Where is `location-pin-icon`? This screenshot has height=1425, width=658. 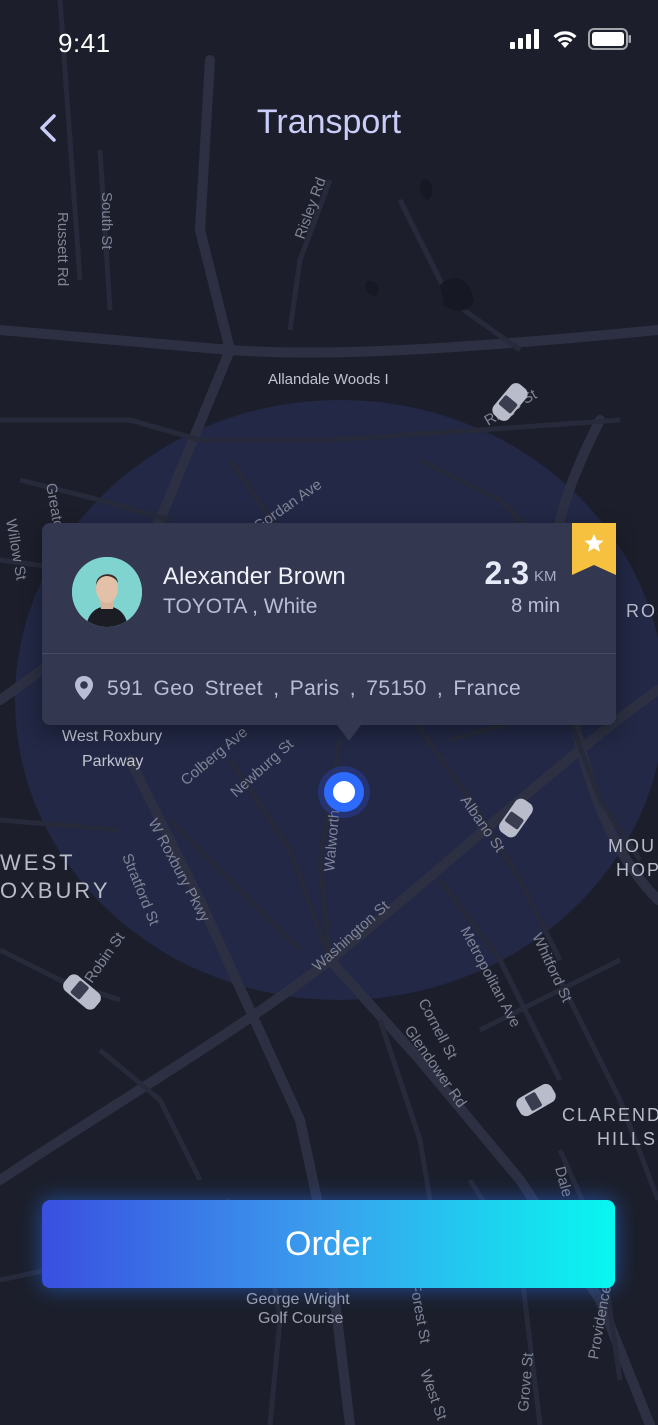 location-pin-icon is located at coordinates (84, 688).